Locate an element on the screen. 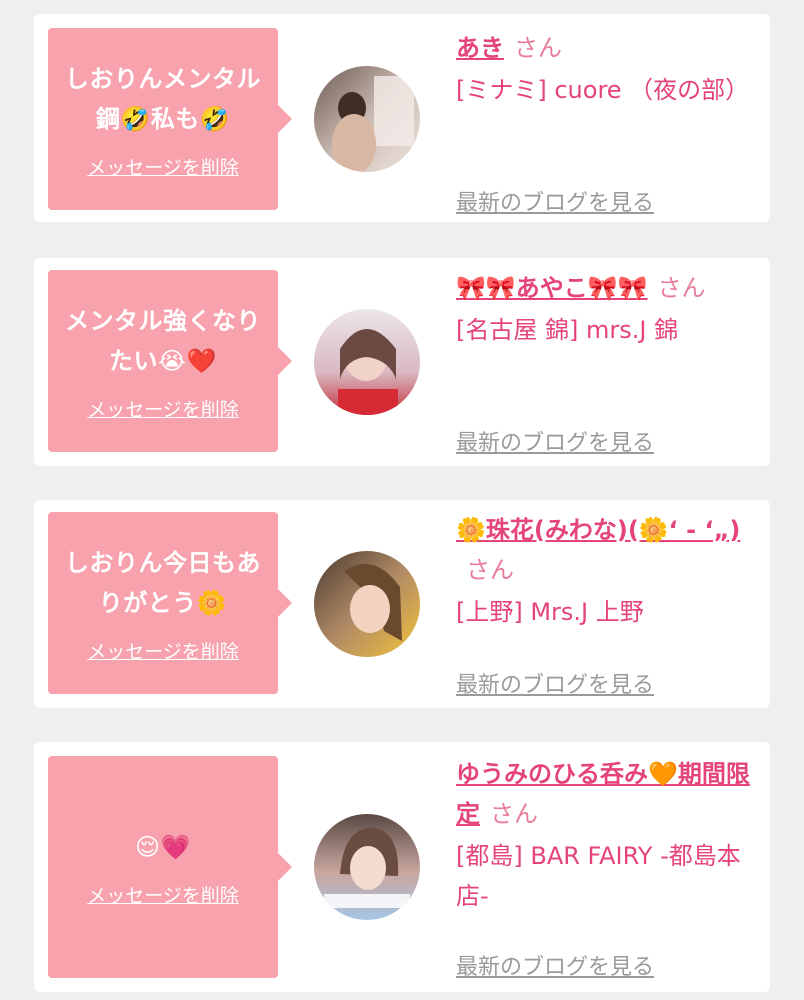  shop-name: [上野] Mrs.J 上野 is located at coordinates (550, 612).